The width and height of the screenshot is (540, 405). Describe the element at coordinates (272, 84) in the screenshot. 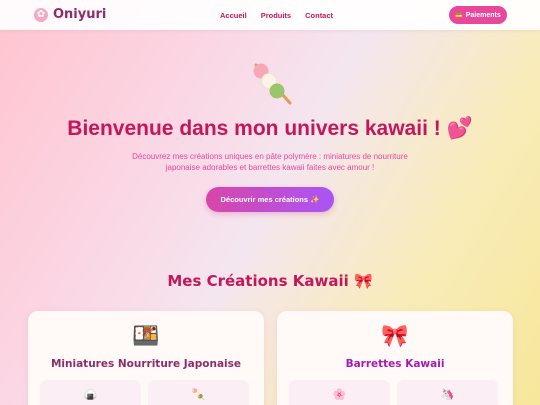

I see `dango-icon` at that location.